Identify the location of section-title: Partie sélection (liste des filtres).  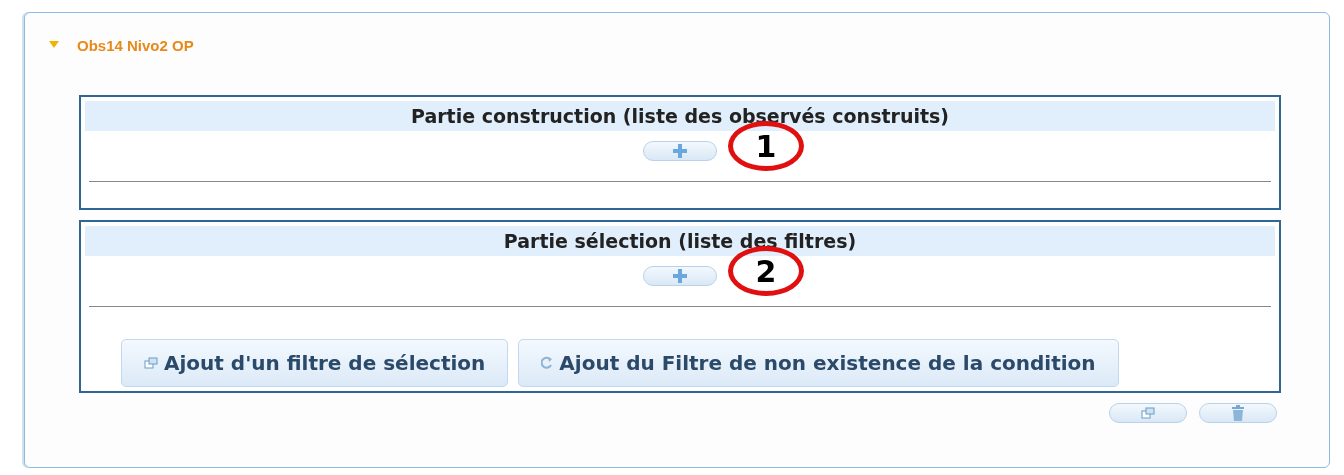
(680, 241).